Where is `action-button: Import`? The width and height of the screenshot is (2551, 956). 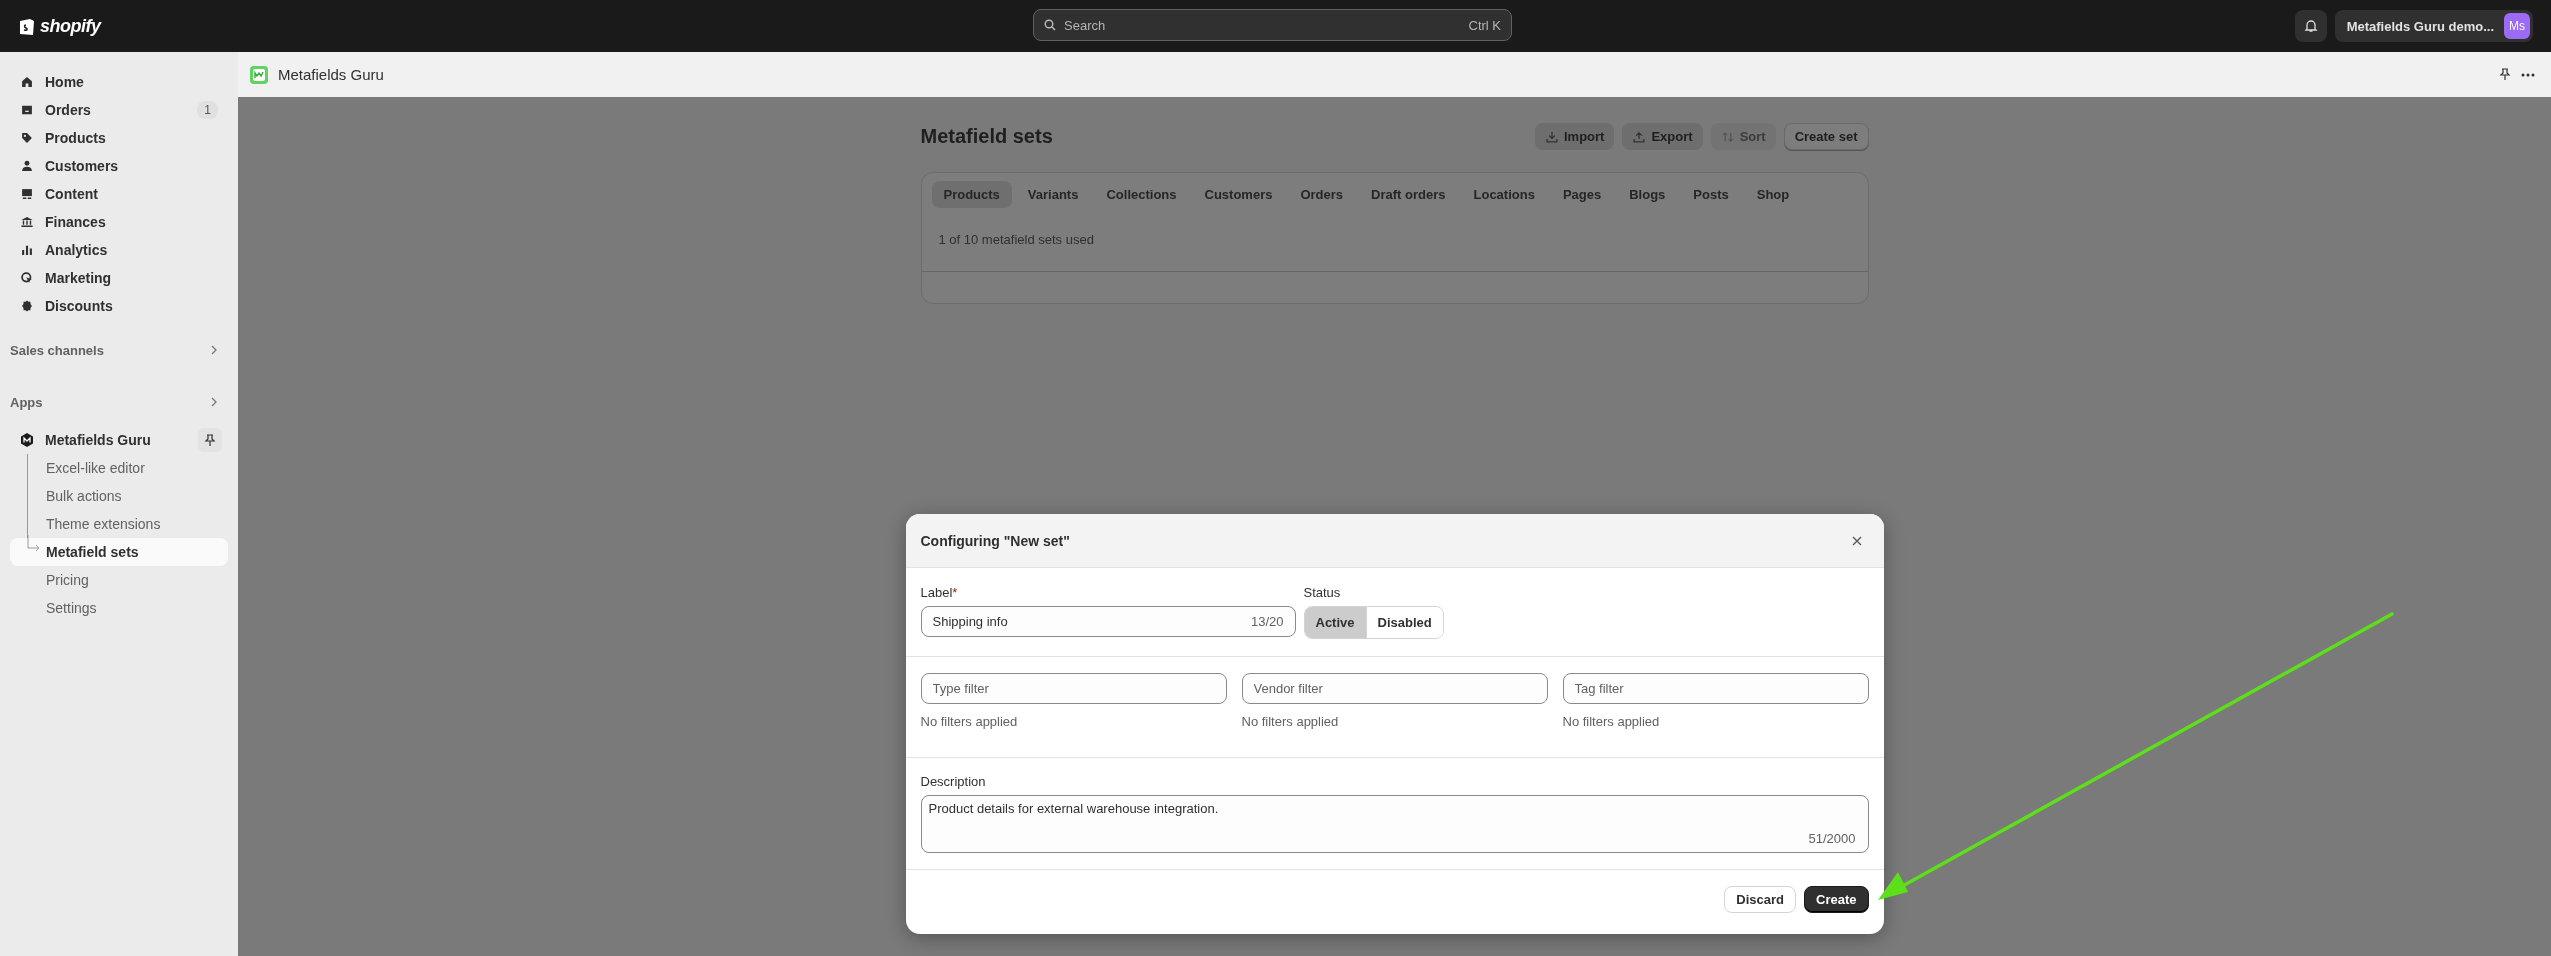 action-button: Import is located at coordinates (1575, 136).